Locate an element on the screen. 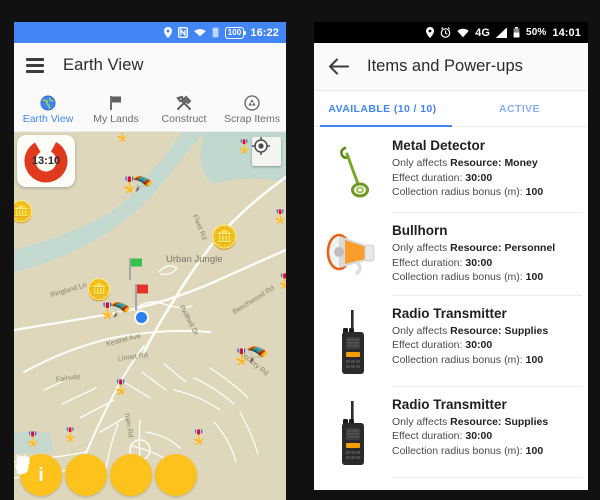  network-type-label: 4G is located at coordinates (483, 32).